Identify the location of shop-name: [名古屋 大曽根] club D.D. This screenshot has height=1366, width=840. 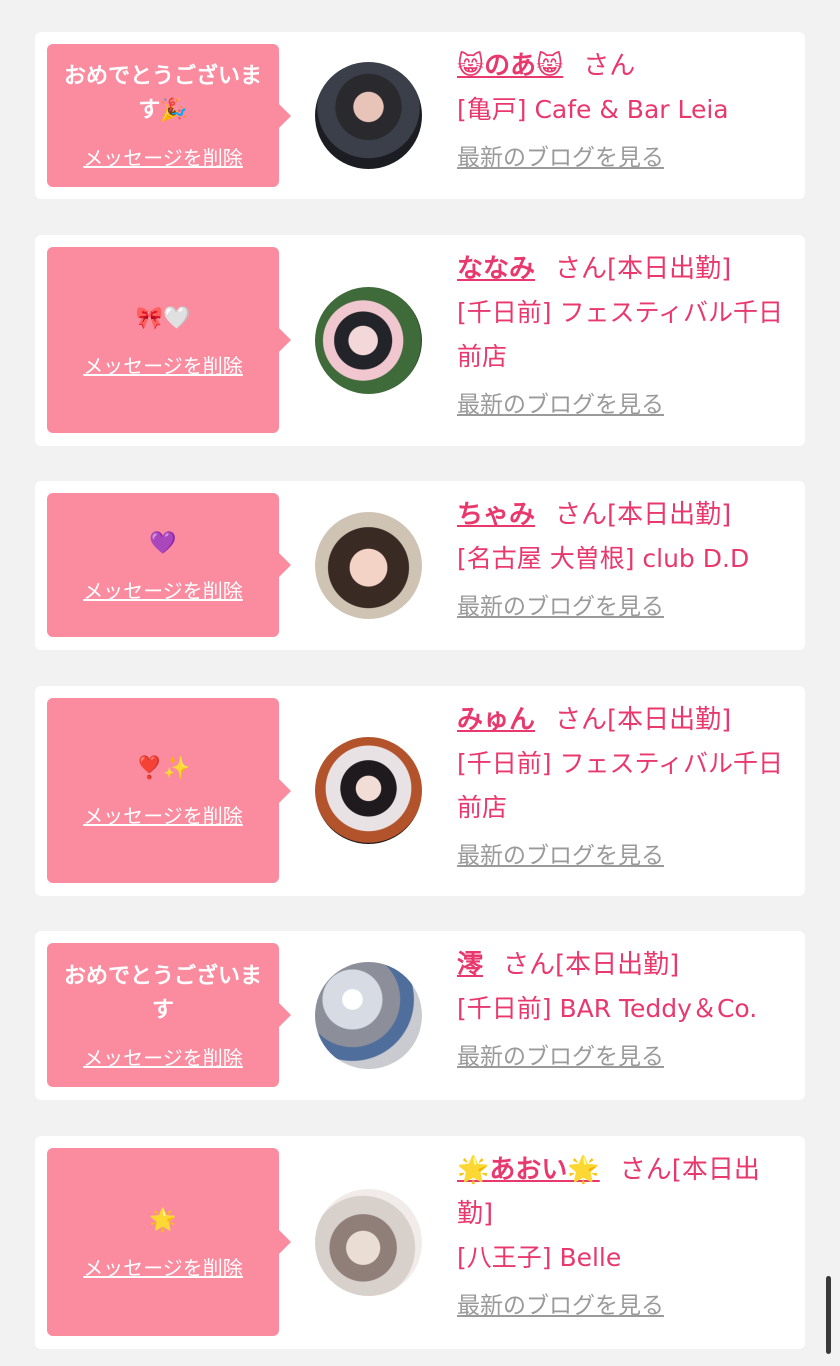
(603, 558).